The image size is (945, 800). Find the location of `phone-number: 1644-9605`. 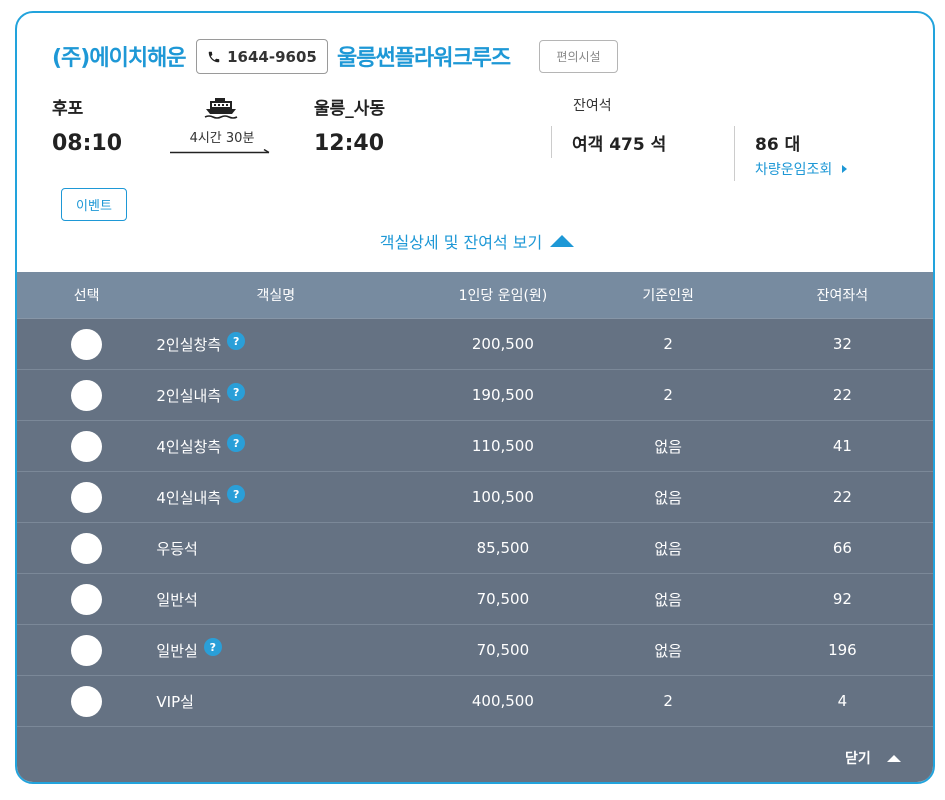

phone-number: 1644-9605 is located at coordinates (272, 56).